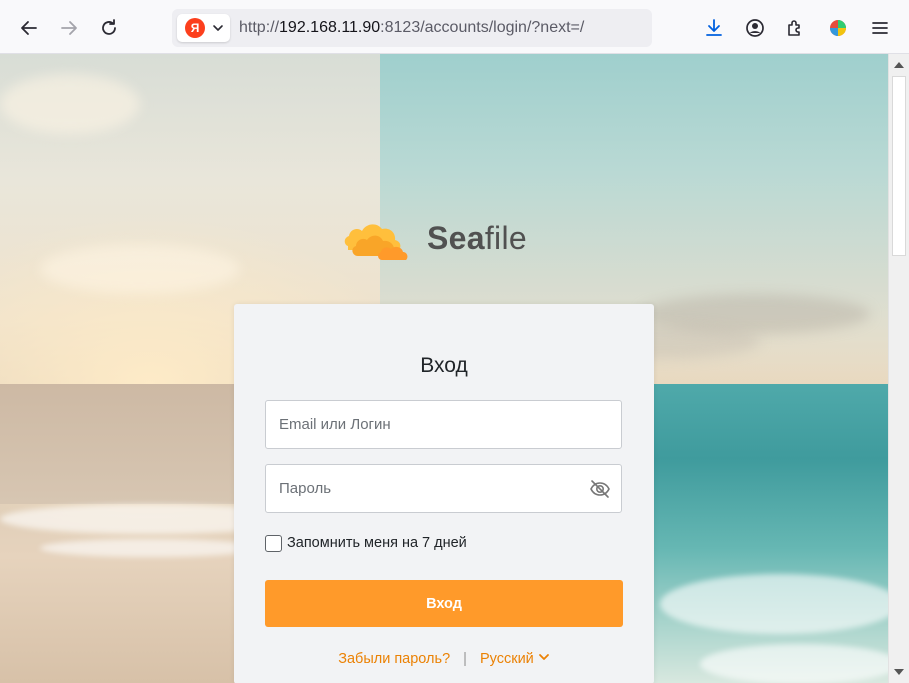 The image size is (909, 683). I want to click on logo-wordmark: Seafile, so click(477, 238).